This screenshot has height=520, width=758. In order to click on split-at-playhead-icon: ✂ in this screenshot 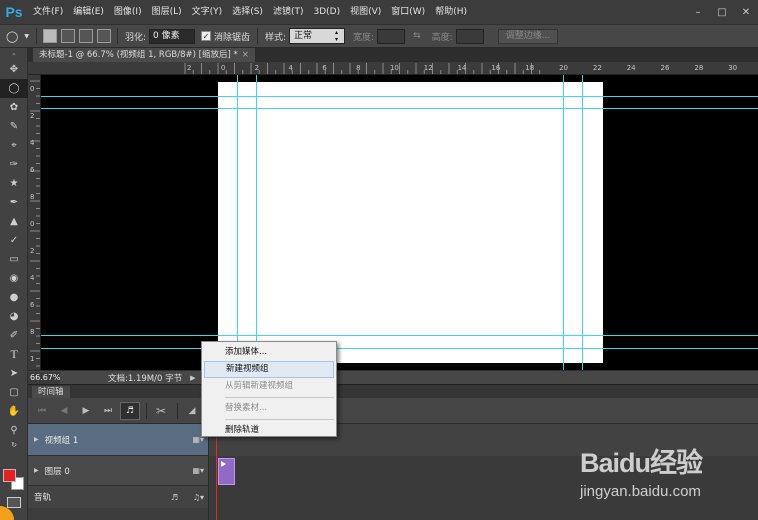, I will do `click(161, 411)`.